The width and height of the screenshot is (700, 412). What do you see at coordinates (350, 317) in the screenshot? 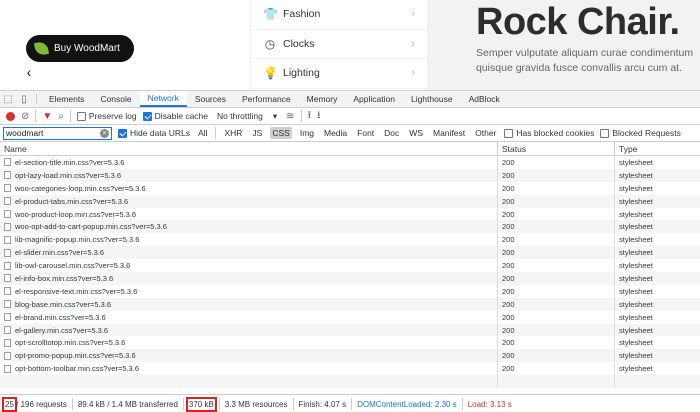
I see `table-row: el-brand.min.css?ver=5.3.6 200 stylesheet` at bounding box center [350, 317].